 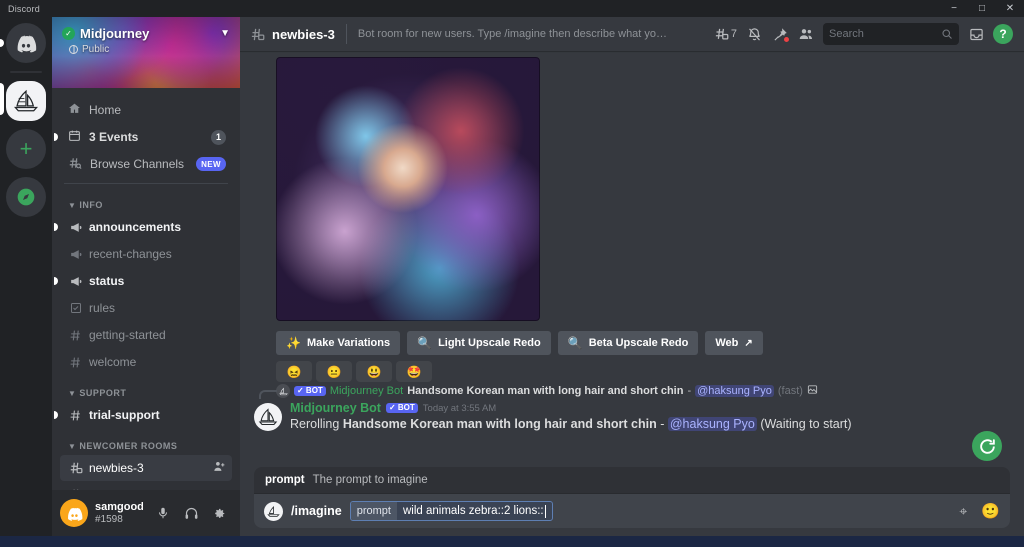 What do you see at coordinates (143, 415) in the screenshot?
I see `sidebar-item-trial-support: trial-support` at bounding box center [143, 415].